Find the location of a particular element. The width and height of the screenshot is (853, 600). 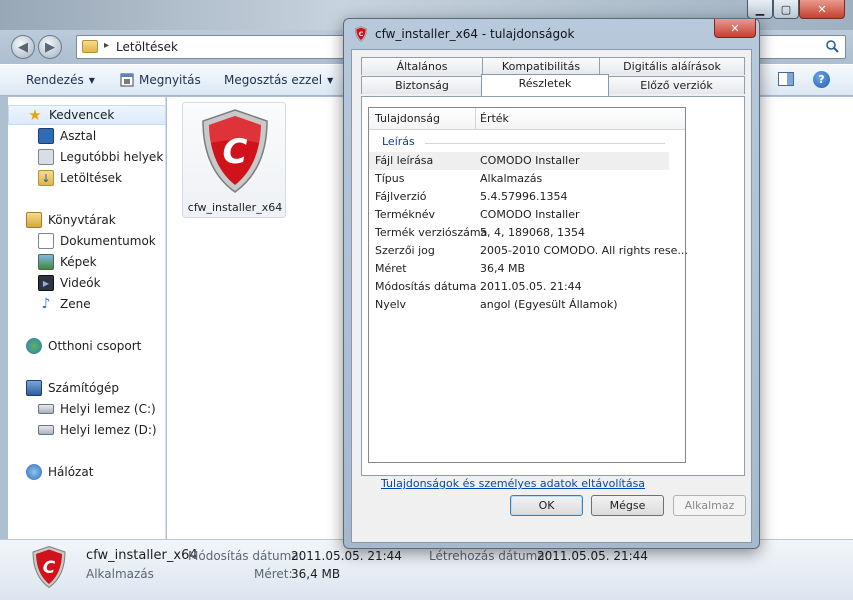

column-header-property: Tulajdonság is located at coordinates (407, 118).